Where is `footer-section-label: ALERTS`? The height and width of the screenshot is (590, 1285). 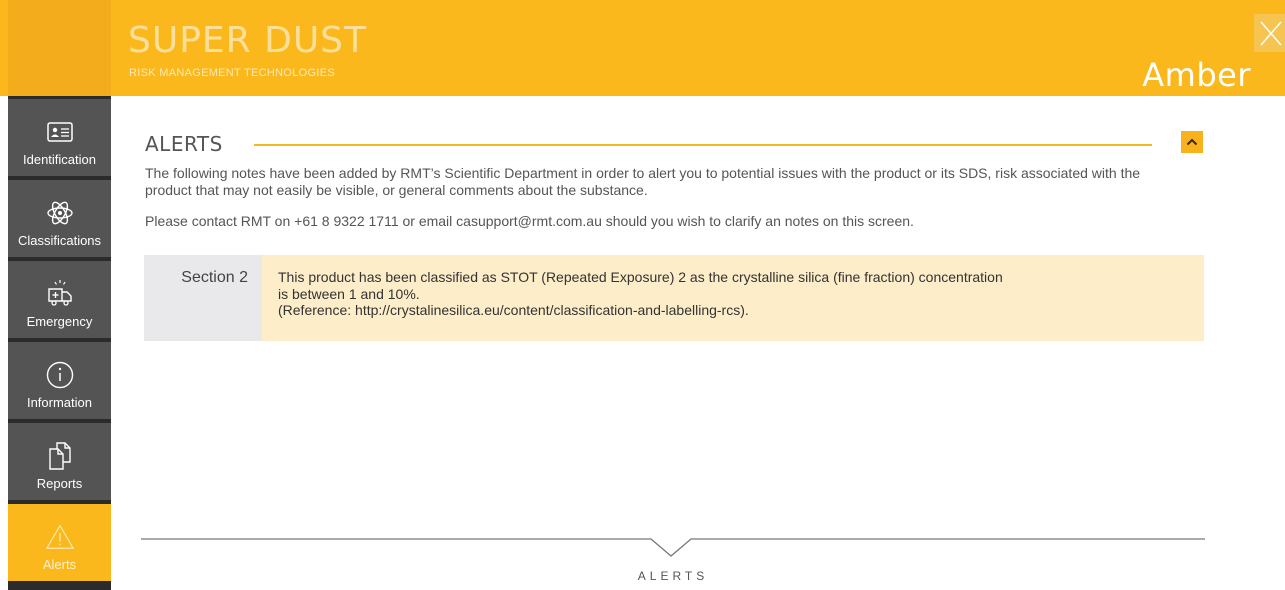
footer-section-label: ALERTS is located at coordinates (673, 576).